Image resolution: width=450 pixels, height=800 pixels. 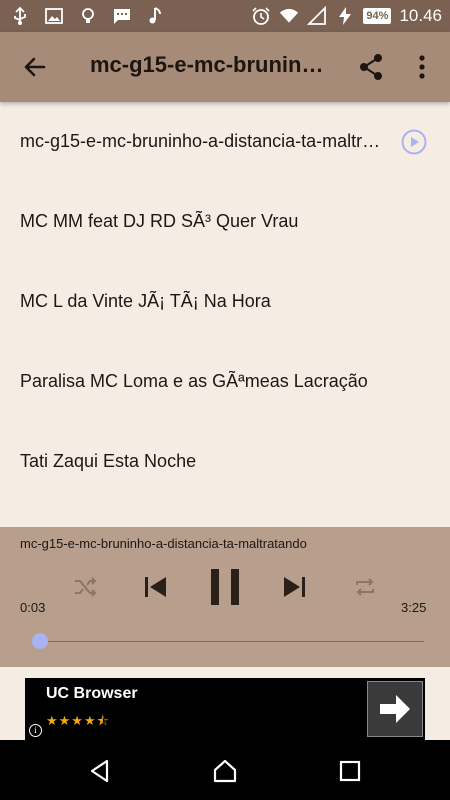 I want to click on shuffle-icon, so click(x=85, y=587).